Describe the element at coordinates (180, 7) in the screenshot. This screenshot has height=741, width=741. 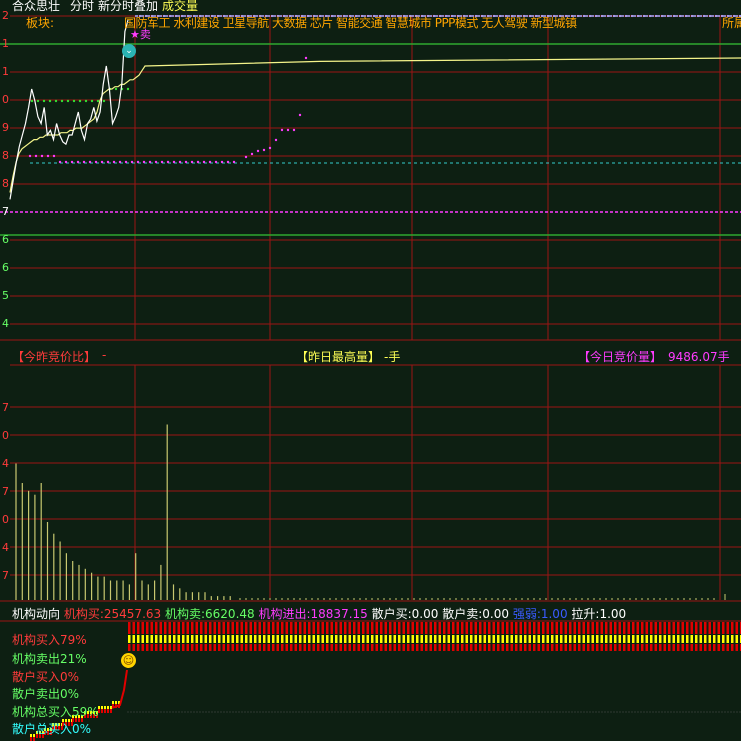
I see `tab-volume: 成交量` at that location.